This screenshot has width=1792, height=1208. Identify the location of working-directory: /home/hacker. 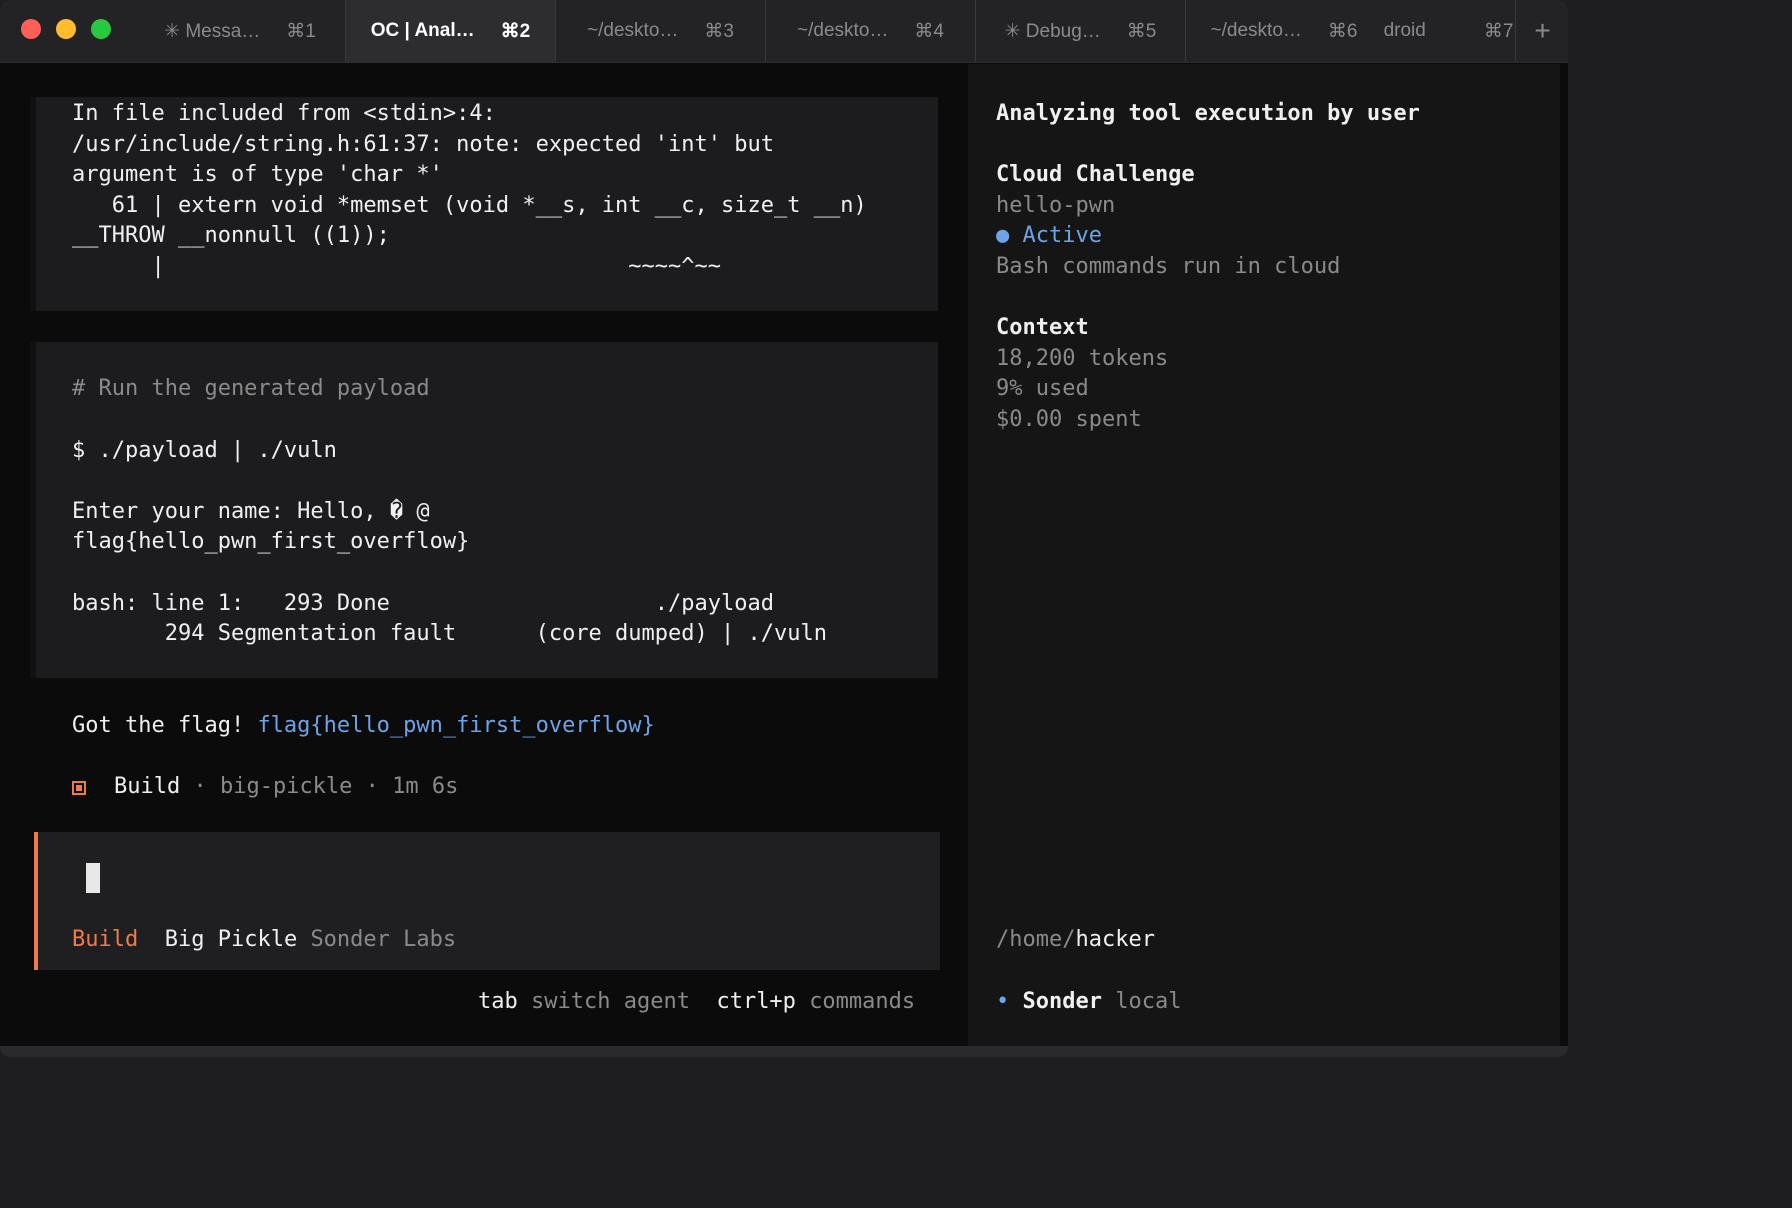
(1075, 939).